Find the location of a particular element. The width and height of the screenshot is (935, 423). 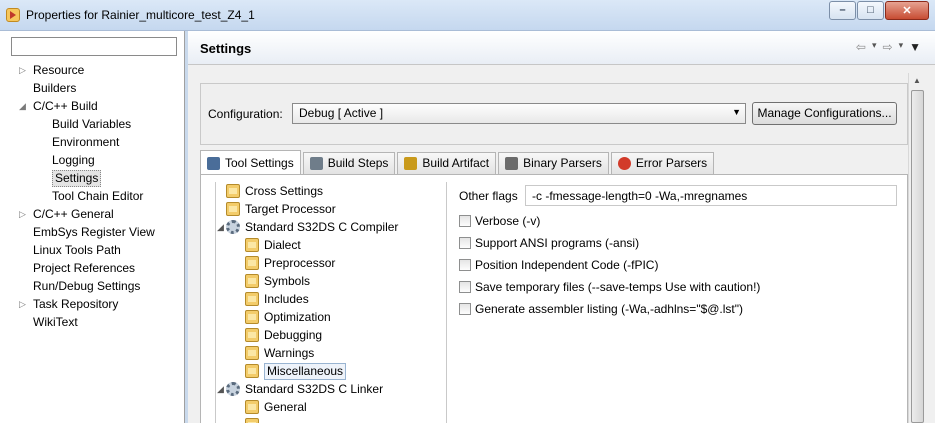

sidebar-item-c-c-general: ▷ C/C++ General is located at coordinates (92, 214).